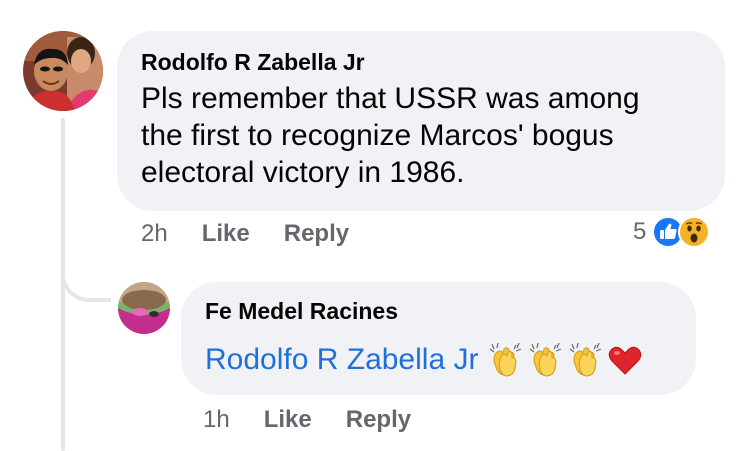 This screenshot has width=750, height=451. Describe the element at coordinates (438, 311) in the screenshot. I see `reply-author: Fe Medel Racines` at that location.